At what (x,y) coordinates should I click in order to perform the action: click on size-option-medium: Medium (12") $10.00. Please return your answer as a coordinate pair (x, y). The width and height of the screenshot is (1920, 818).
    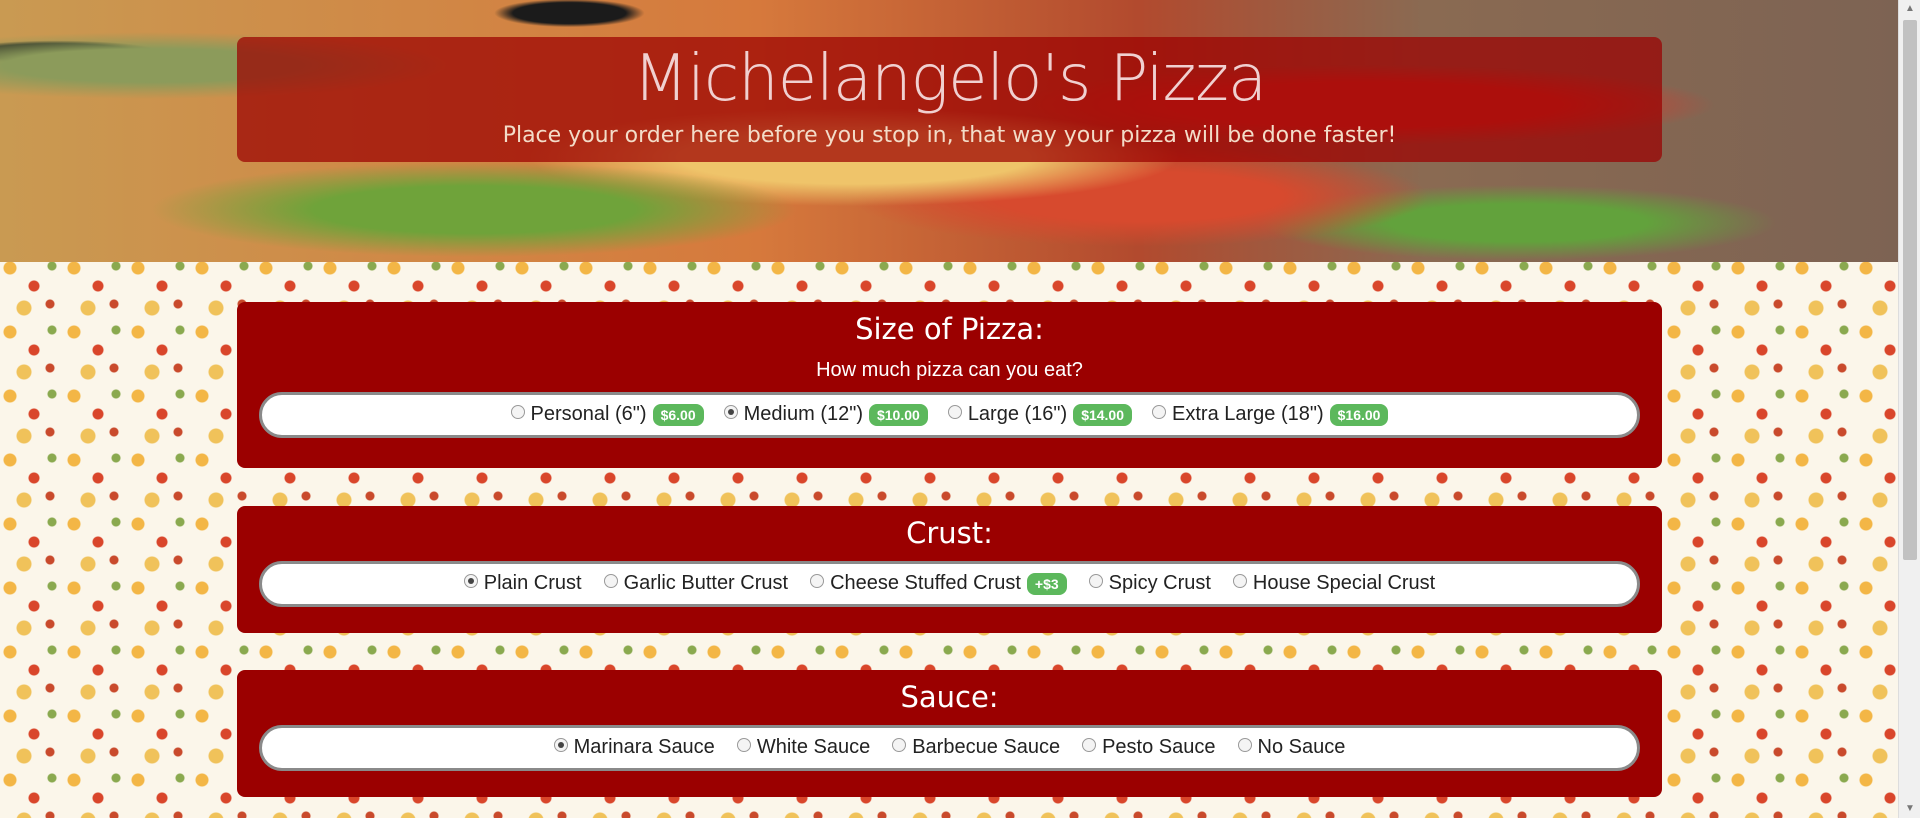
    Looking at the image, I should click on (825, 414).